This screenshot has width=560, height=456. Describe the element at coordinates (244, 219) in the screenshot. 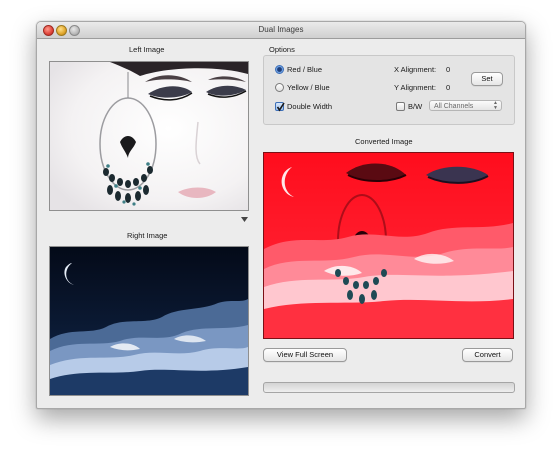

I see `disclosure-triangle-icon` at that location.